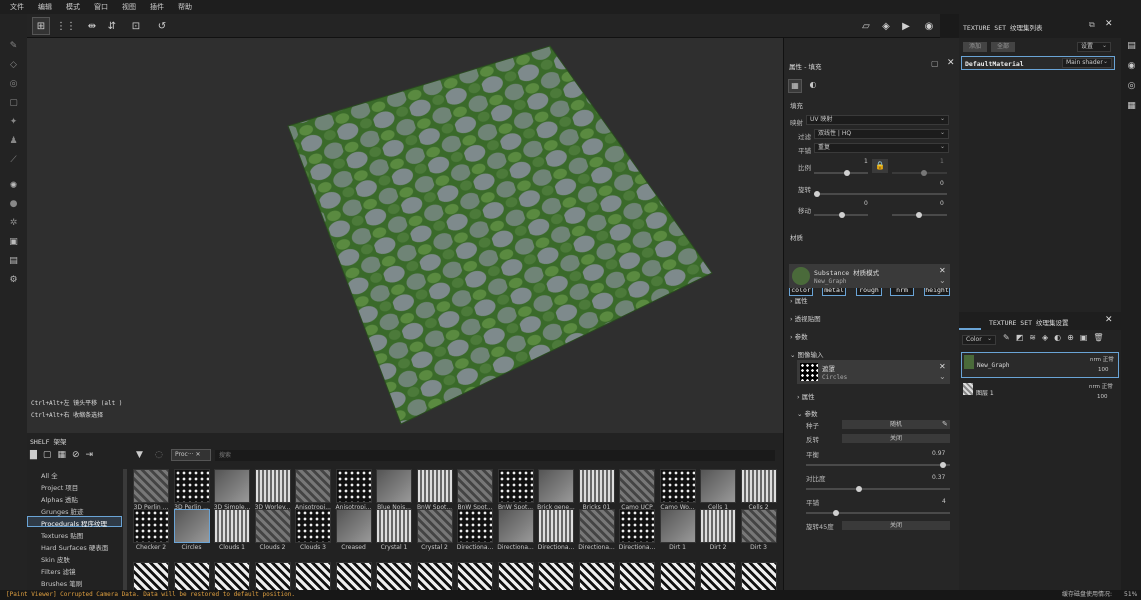 This screenshot has height=600, width=1141. I want to click on projection-section: › 透视贴图, so click(805, 318).